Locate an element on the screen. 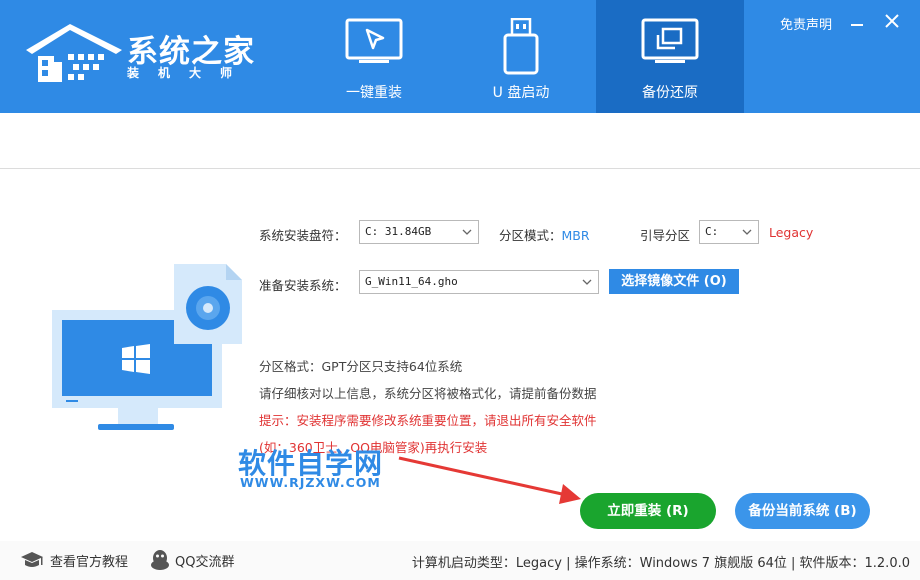 The height and width of the screenshot is (580, 920). system-image-select: G_Win11_64.gho is located at coordinates (479, 282).